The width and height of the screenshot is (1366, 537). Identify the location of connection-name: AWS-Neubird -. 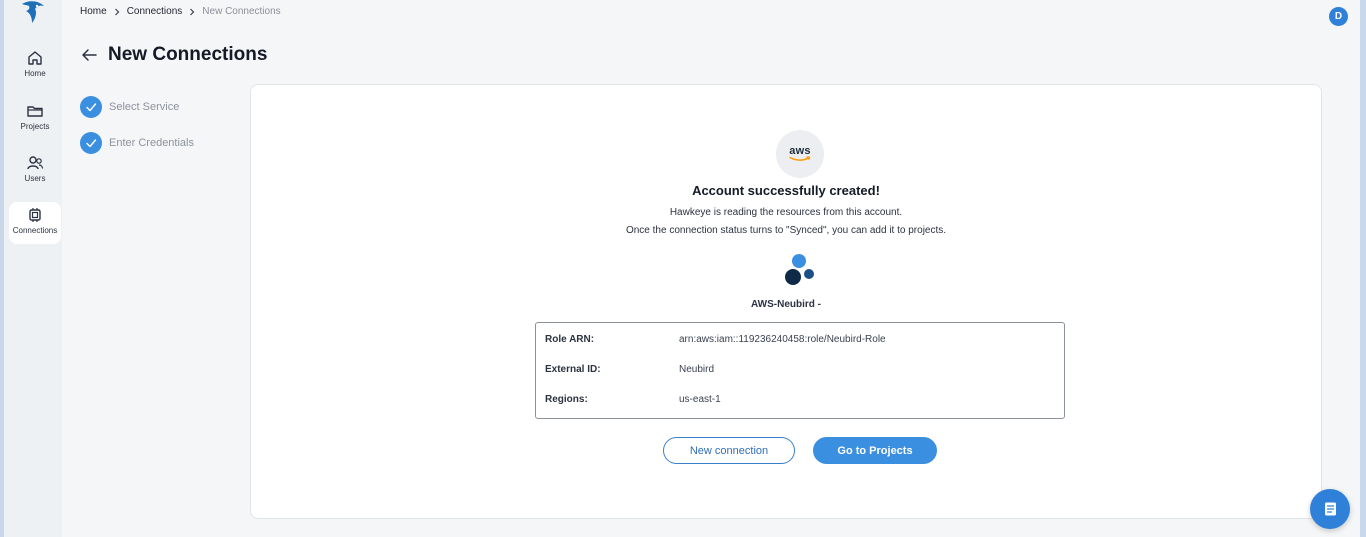
(786, 304).